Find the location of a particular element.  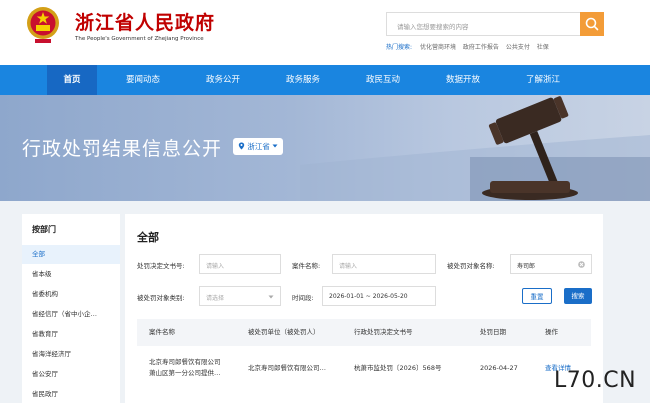

sidebar-item: 省民政厅 is located at coordinates (71, 394).